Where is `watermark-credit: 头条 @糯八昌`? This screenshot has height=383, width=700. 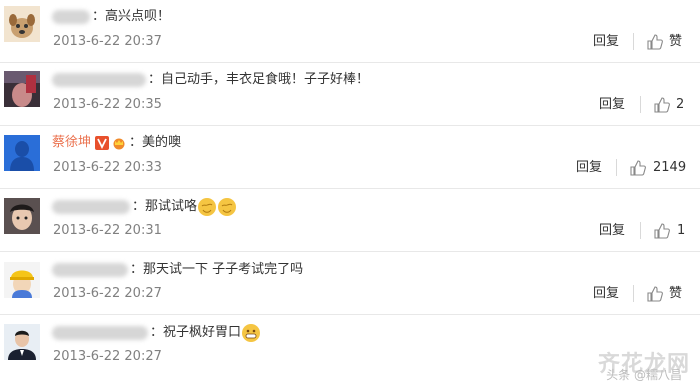 watermark-credit: 头条 @糯八昌 is located at coordinates (644, 375).